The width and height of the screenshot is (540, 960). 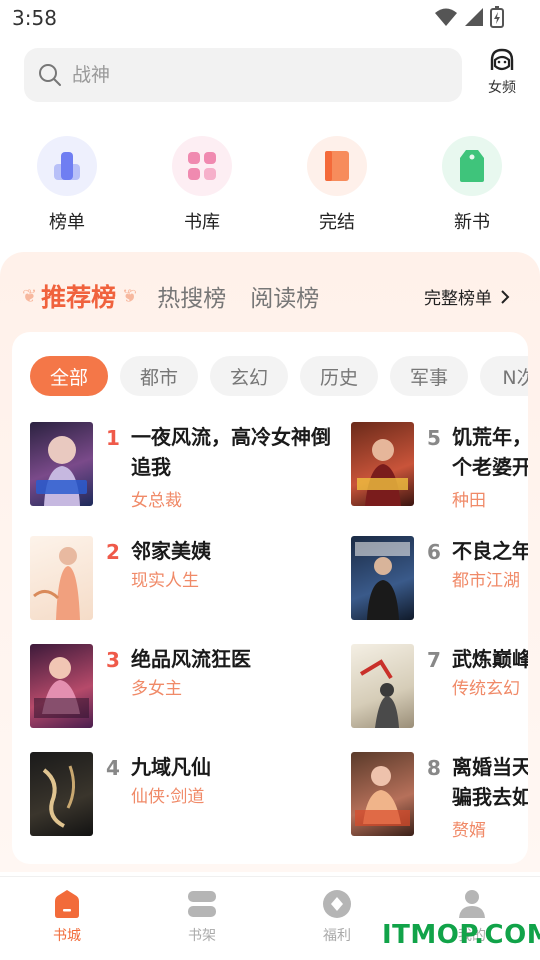 What do you see at coordinates (67, 222) in the screenshot?
I see `shortcut-label: 榜单` at bounding box center [67, 222].